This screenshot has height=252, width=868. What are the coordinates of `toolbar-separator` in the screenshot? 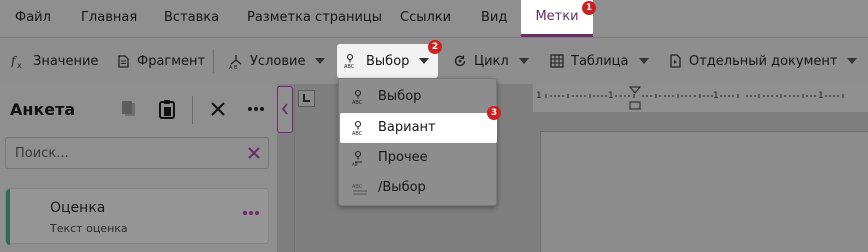 It's located at (213, 61).